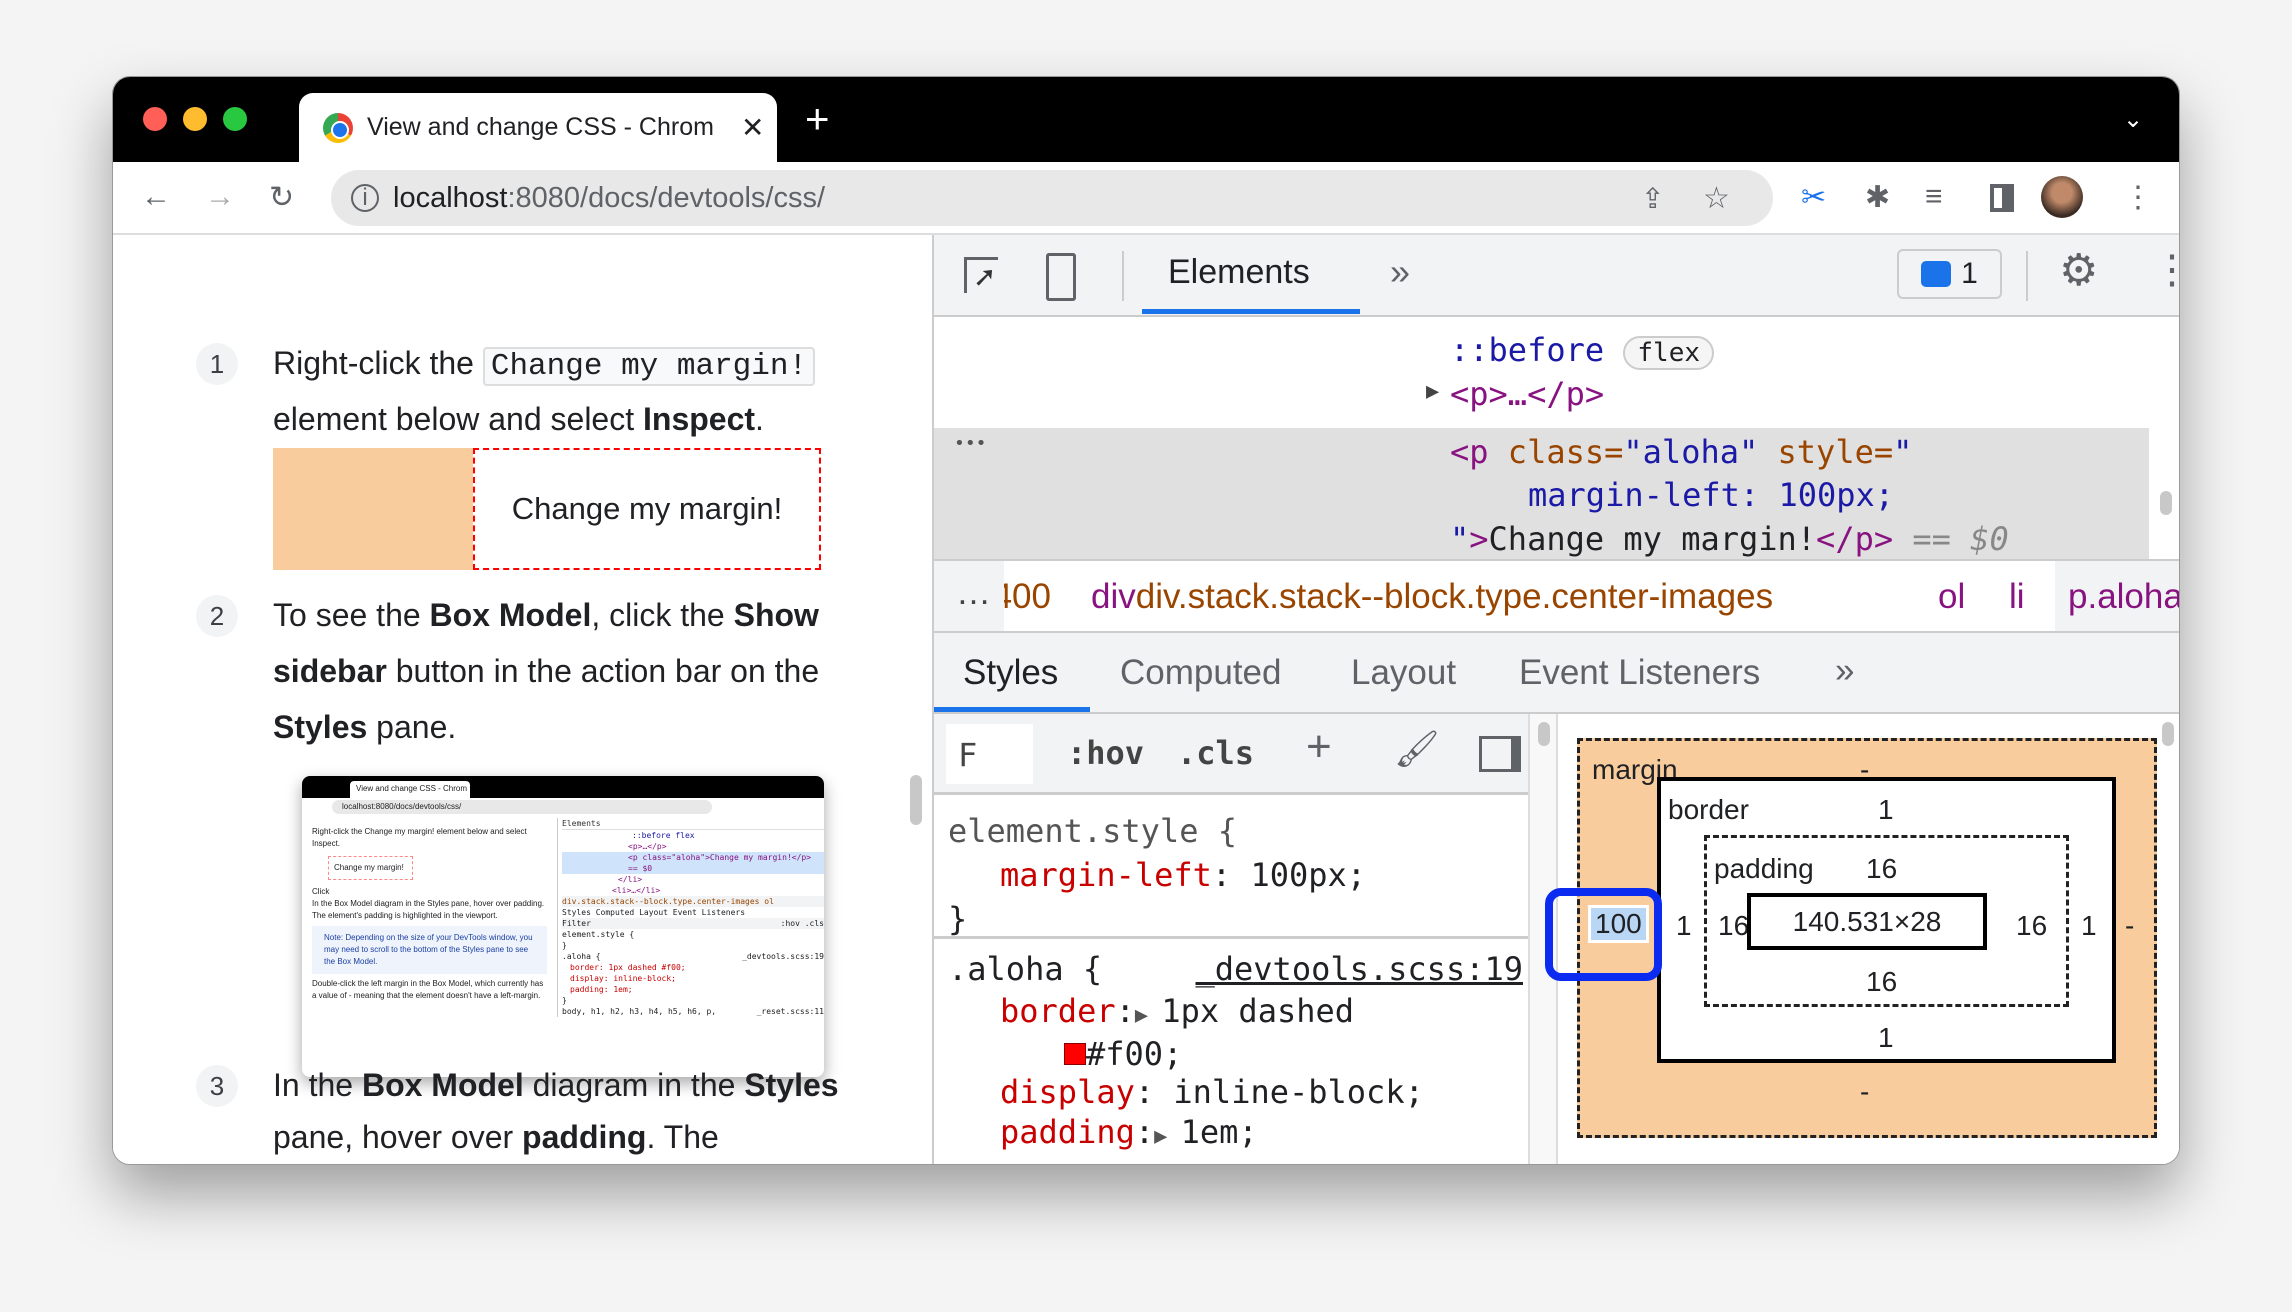 The height and width of the screenshot is (1312, 2292). I want to click on settings-gear-icon: ⚙, so click(2078, 270).